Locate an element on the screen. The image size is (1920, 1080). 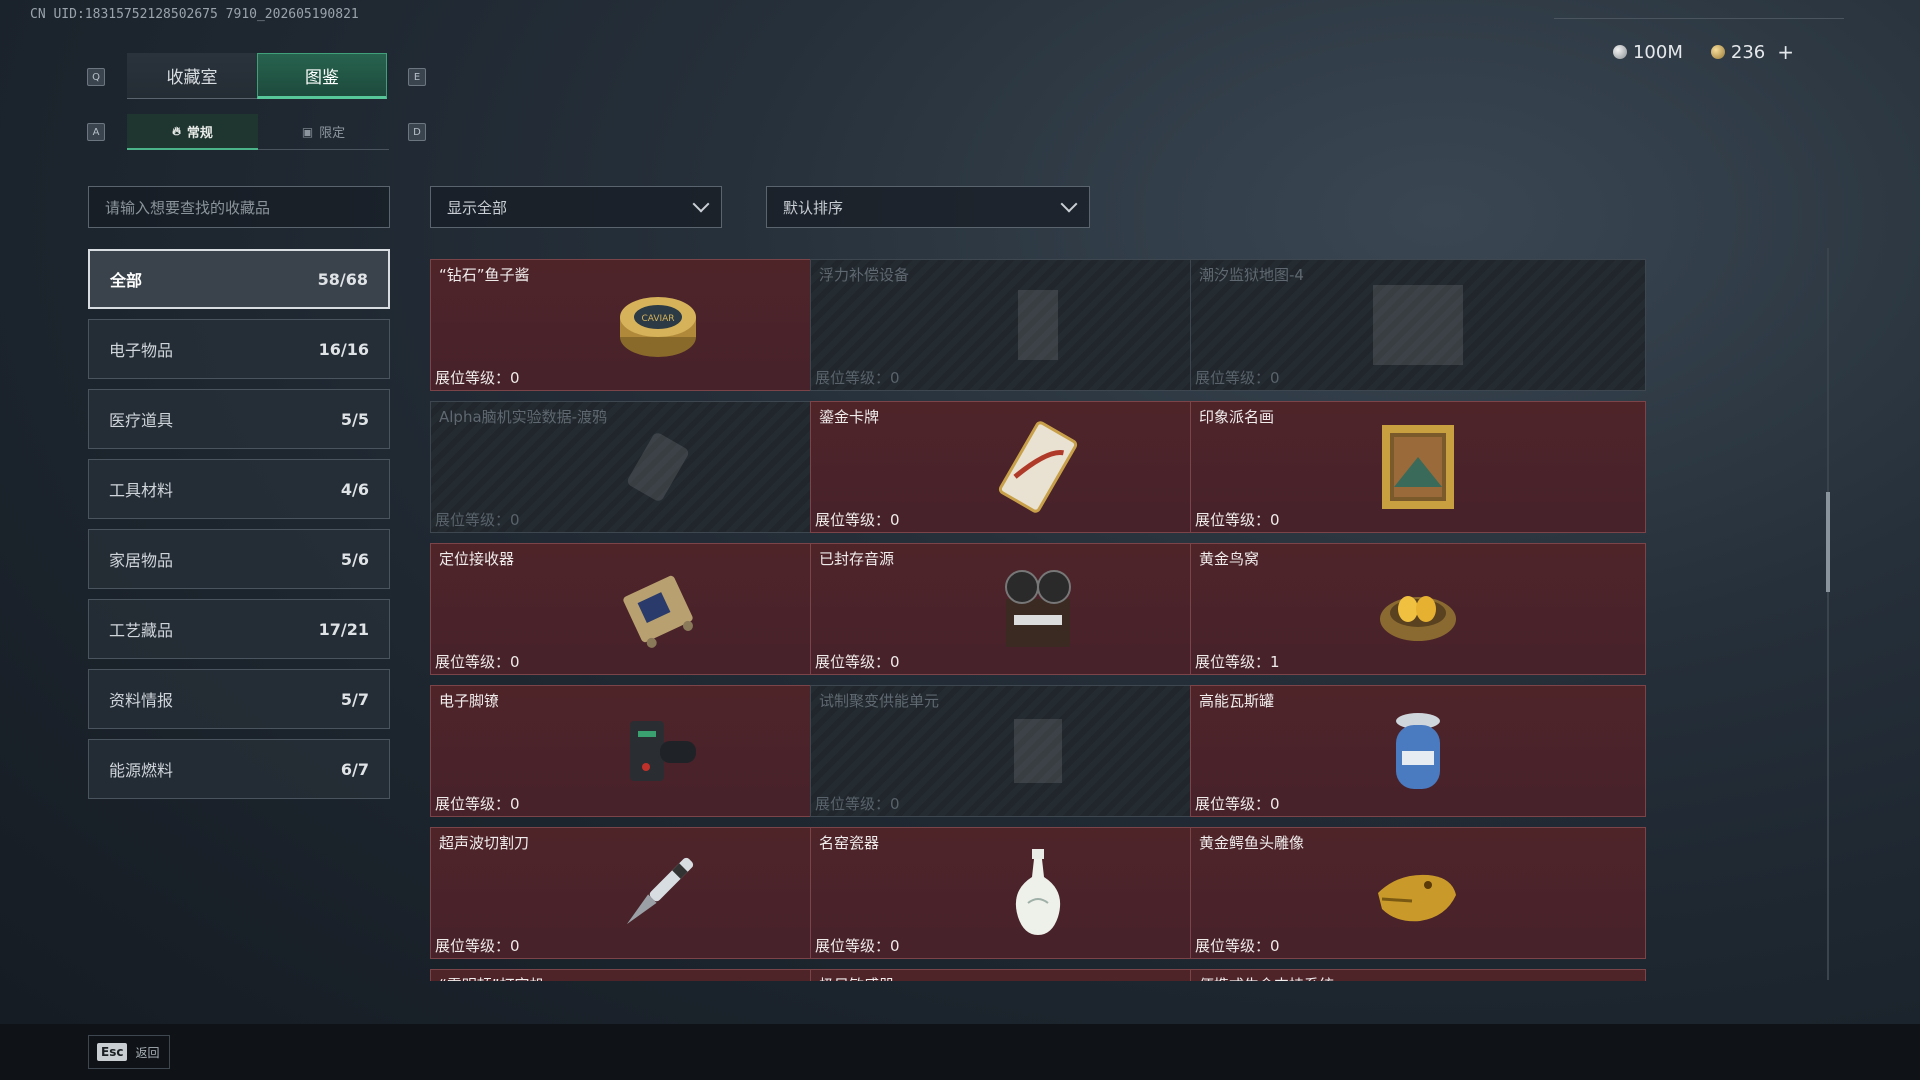
category-label: 工具材料 is located at coordinates (141, 490).